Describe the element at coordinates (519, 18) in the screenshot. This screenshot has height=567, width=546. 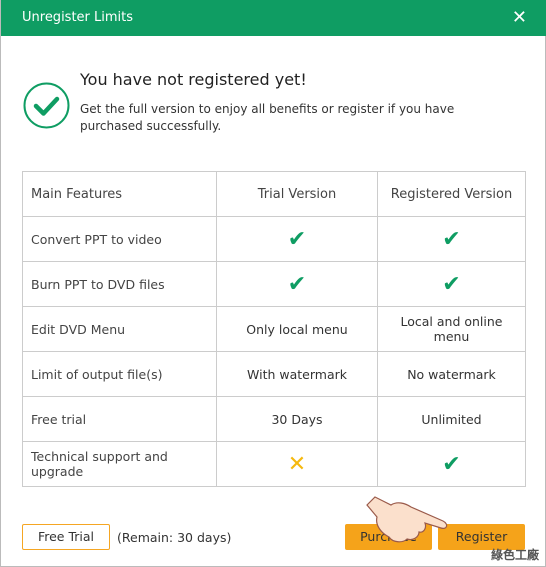
I see `close-icon: ✕` at that location.